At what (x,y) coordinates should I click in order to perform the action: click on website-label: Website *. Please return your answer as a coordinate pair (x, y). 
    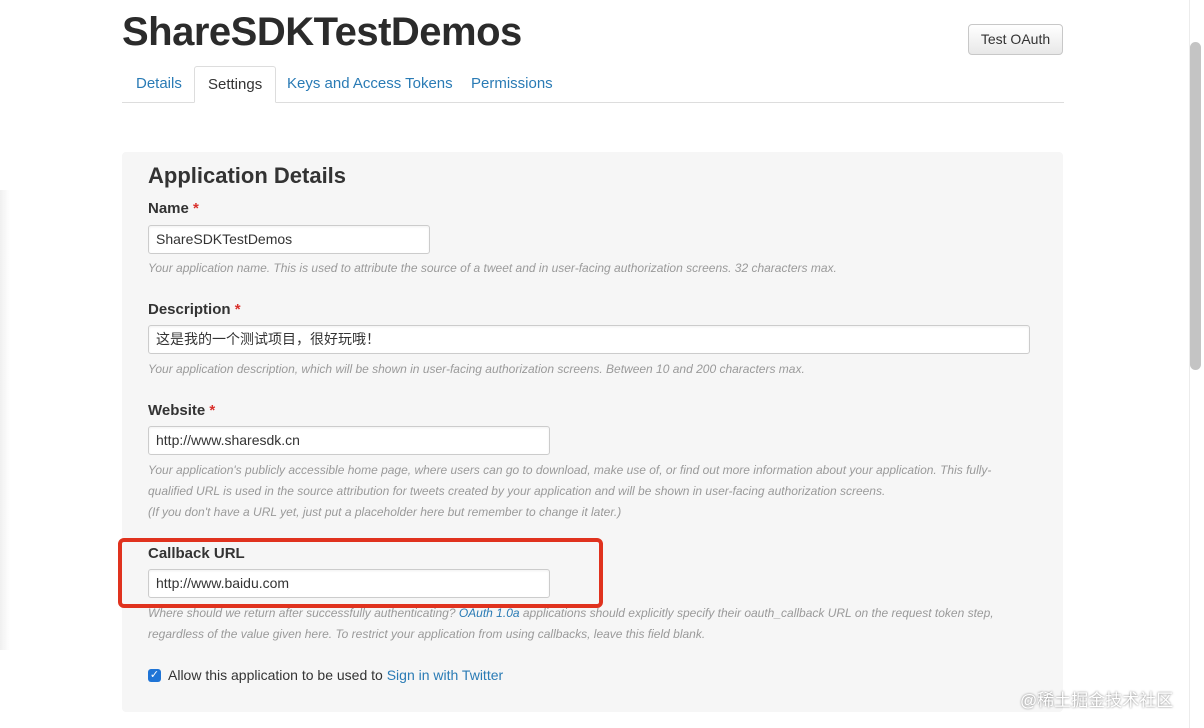
    Looking at the image, I should click on (181, 410).